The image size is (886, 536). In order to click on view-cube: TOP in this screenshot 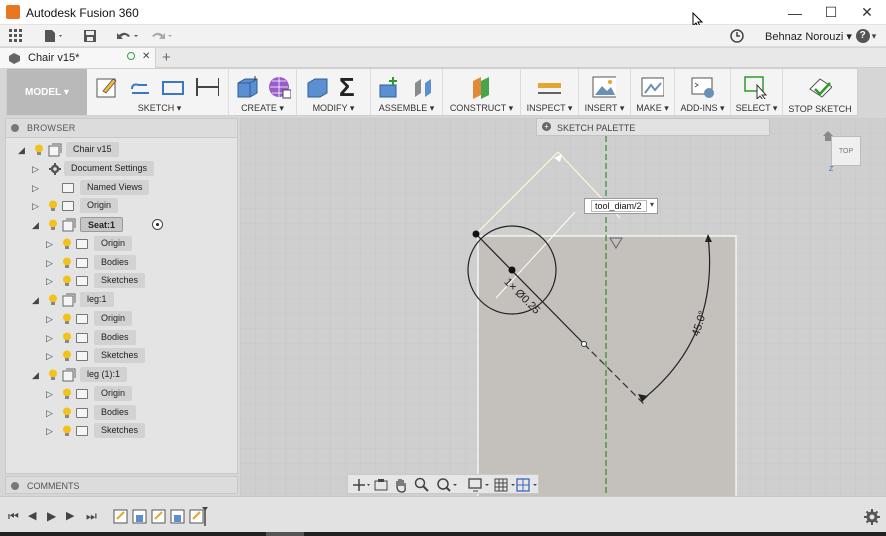, I will do `click(846, 151)`.